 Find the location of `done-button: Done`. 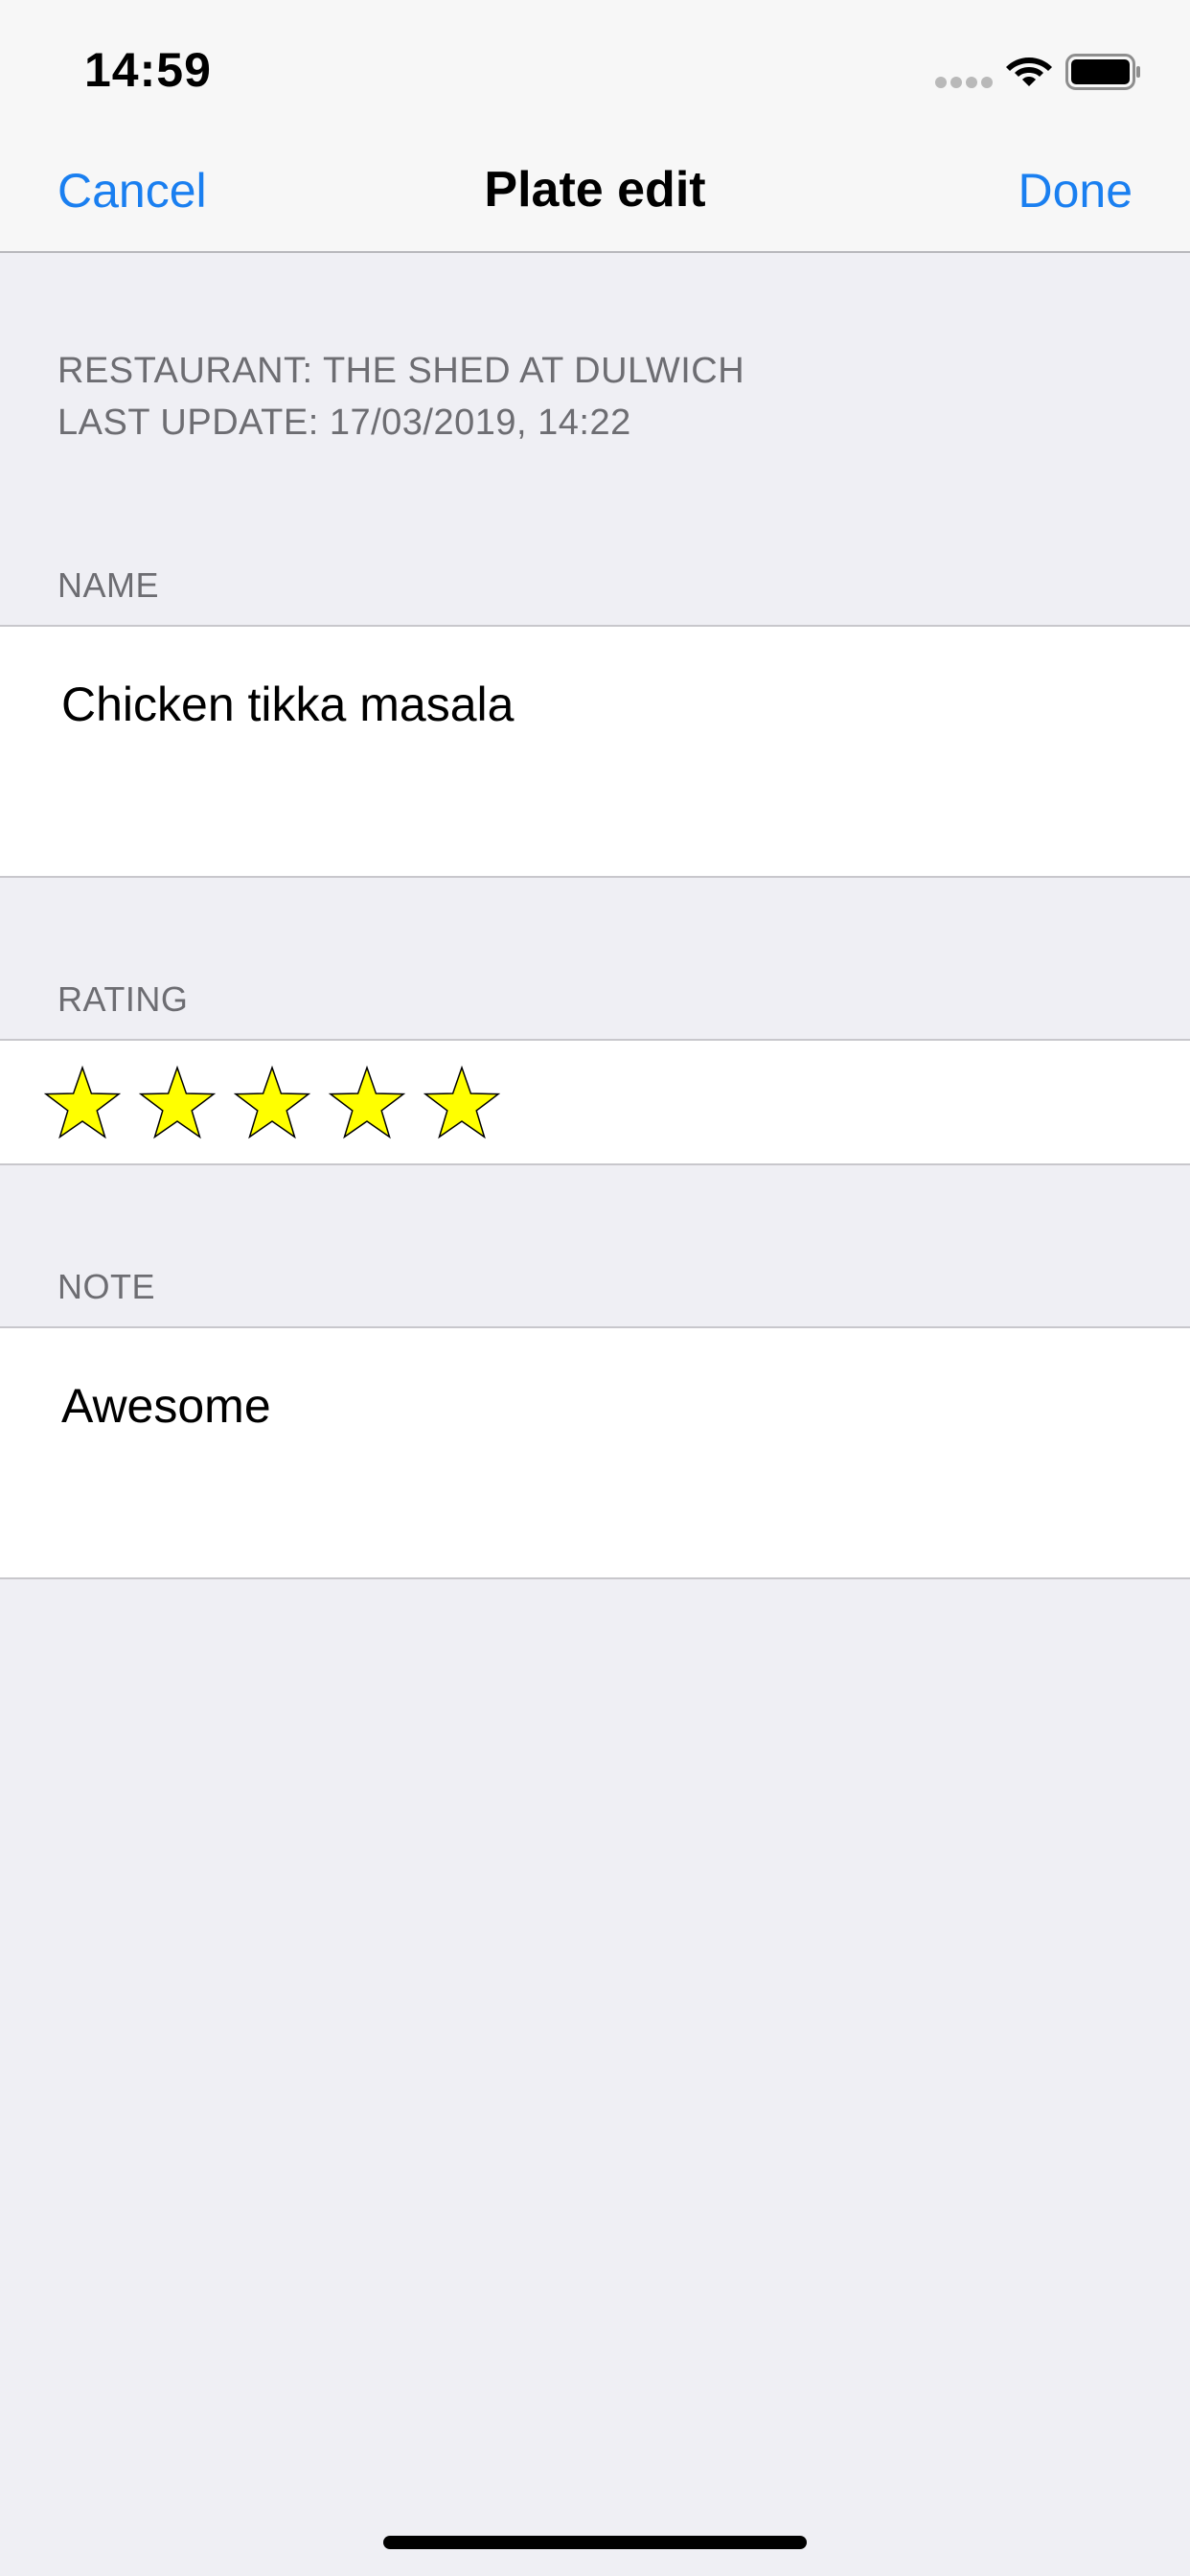

done-button: Done is located at coordinates (1075, 190).